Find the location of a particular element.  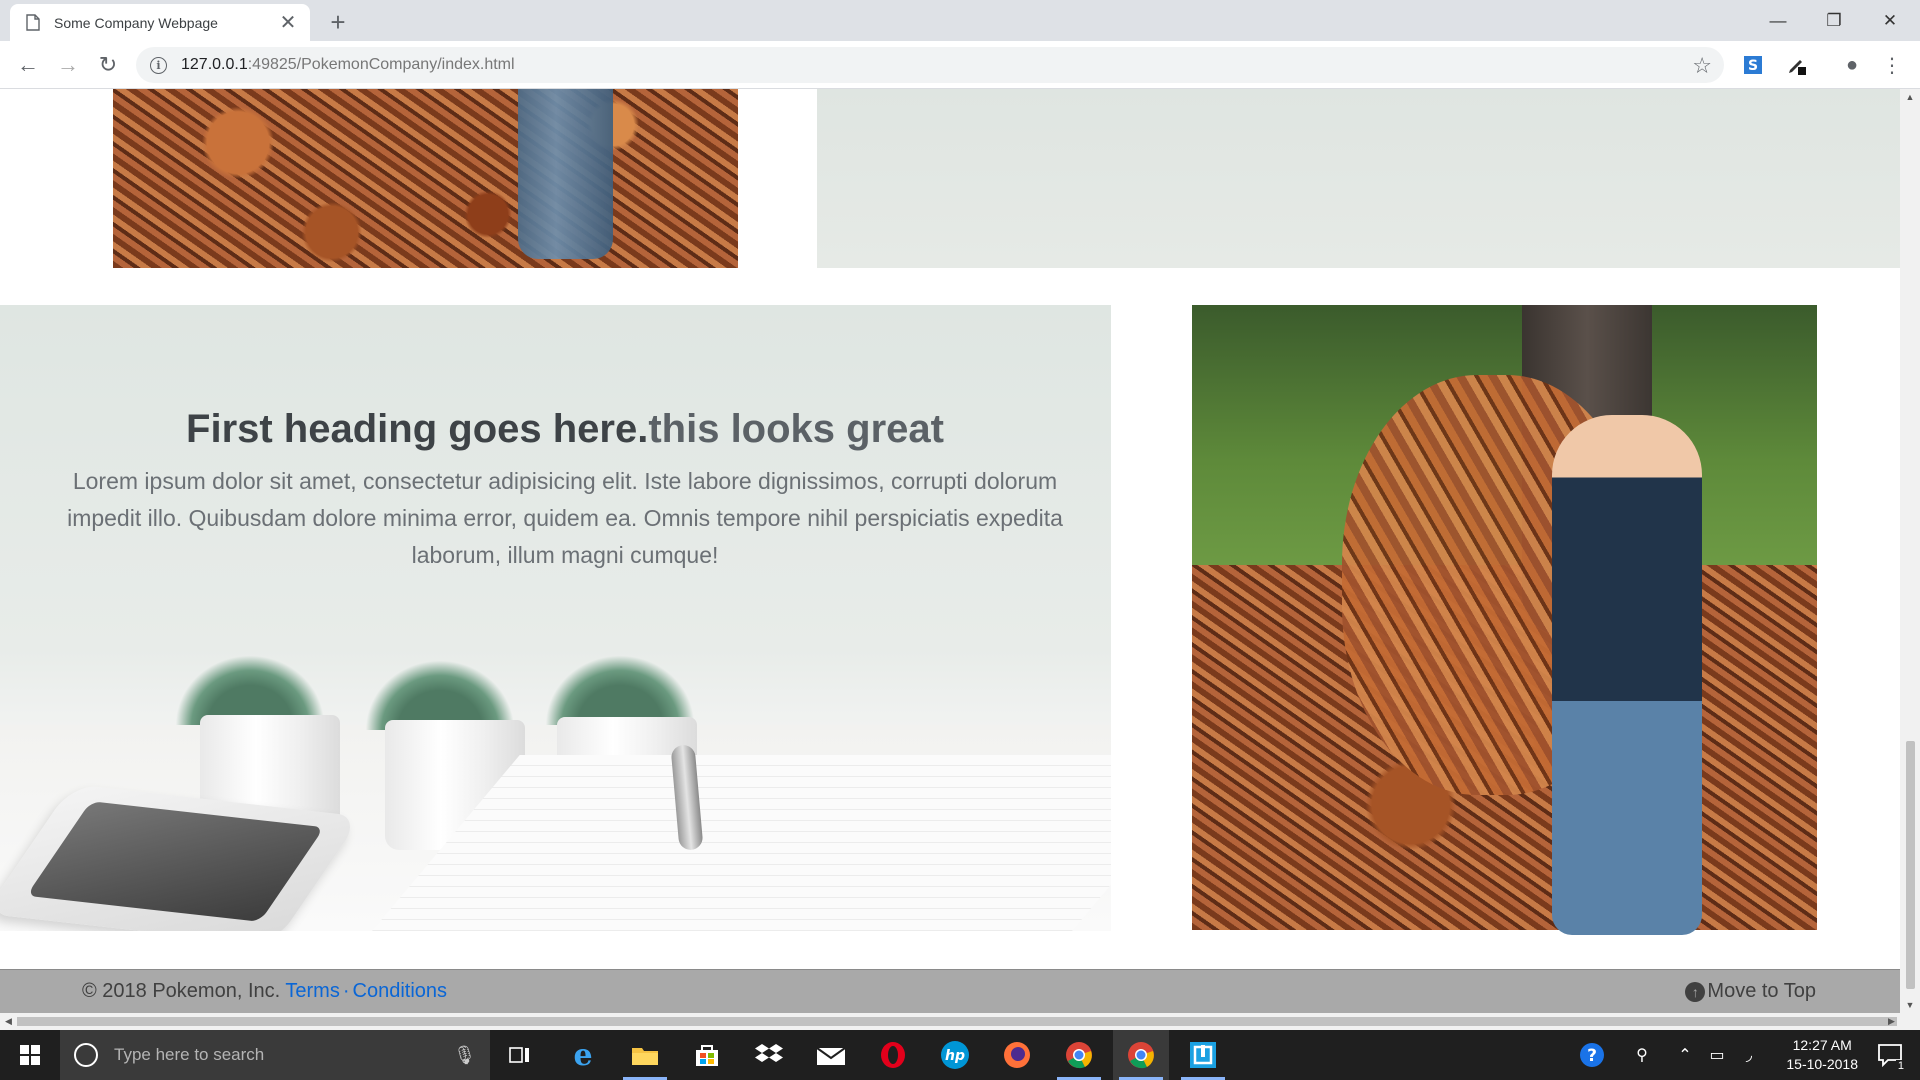

boy-figure is located at coordinates (1627, 675).